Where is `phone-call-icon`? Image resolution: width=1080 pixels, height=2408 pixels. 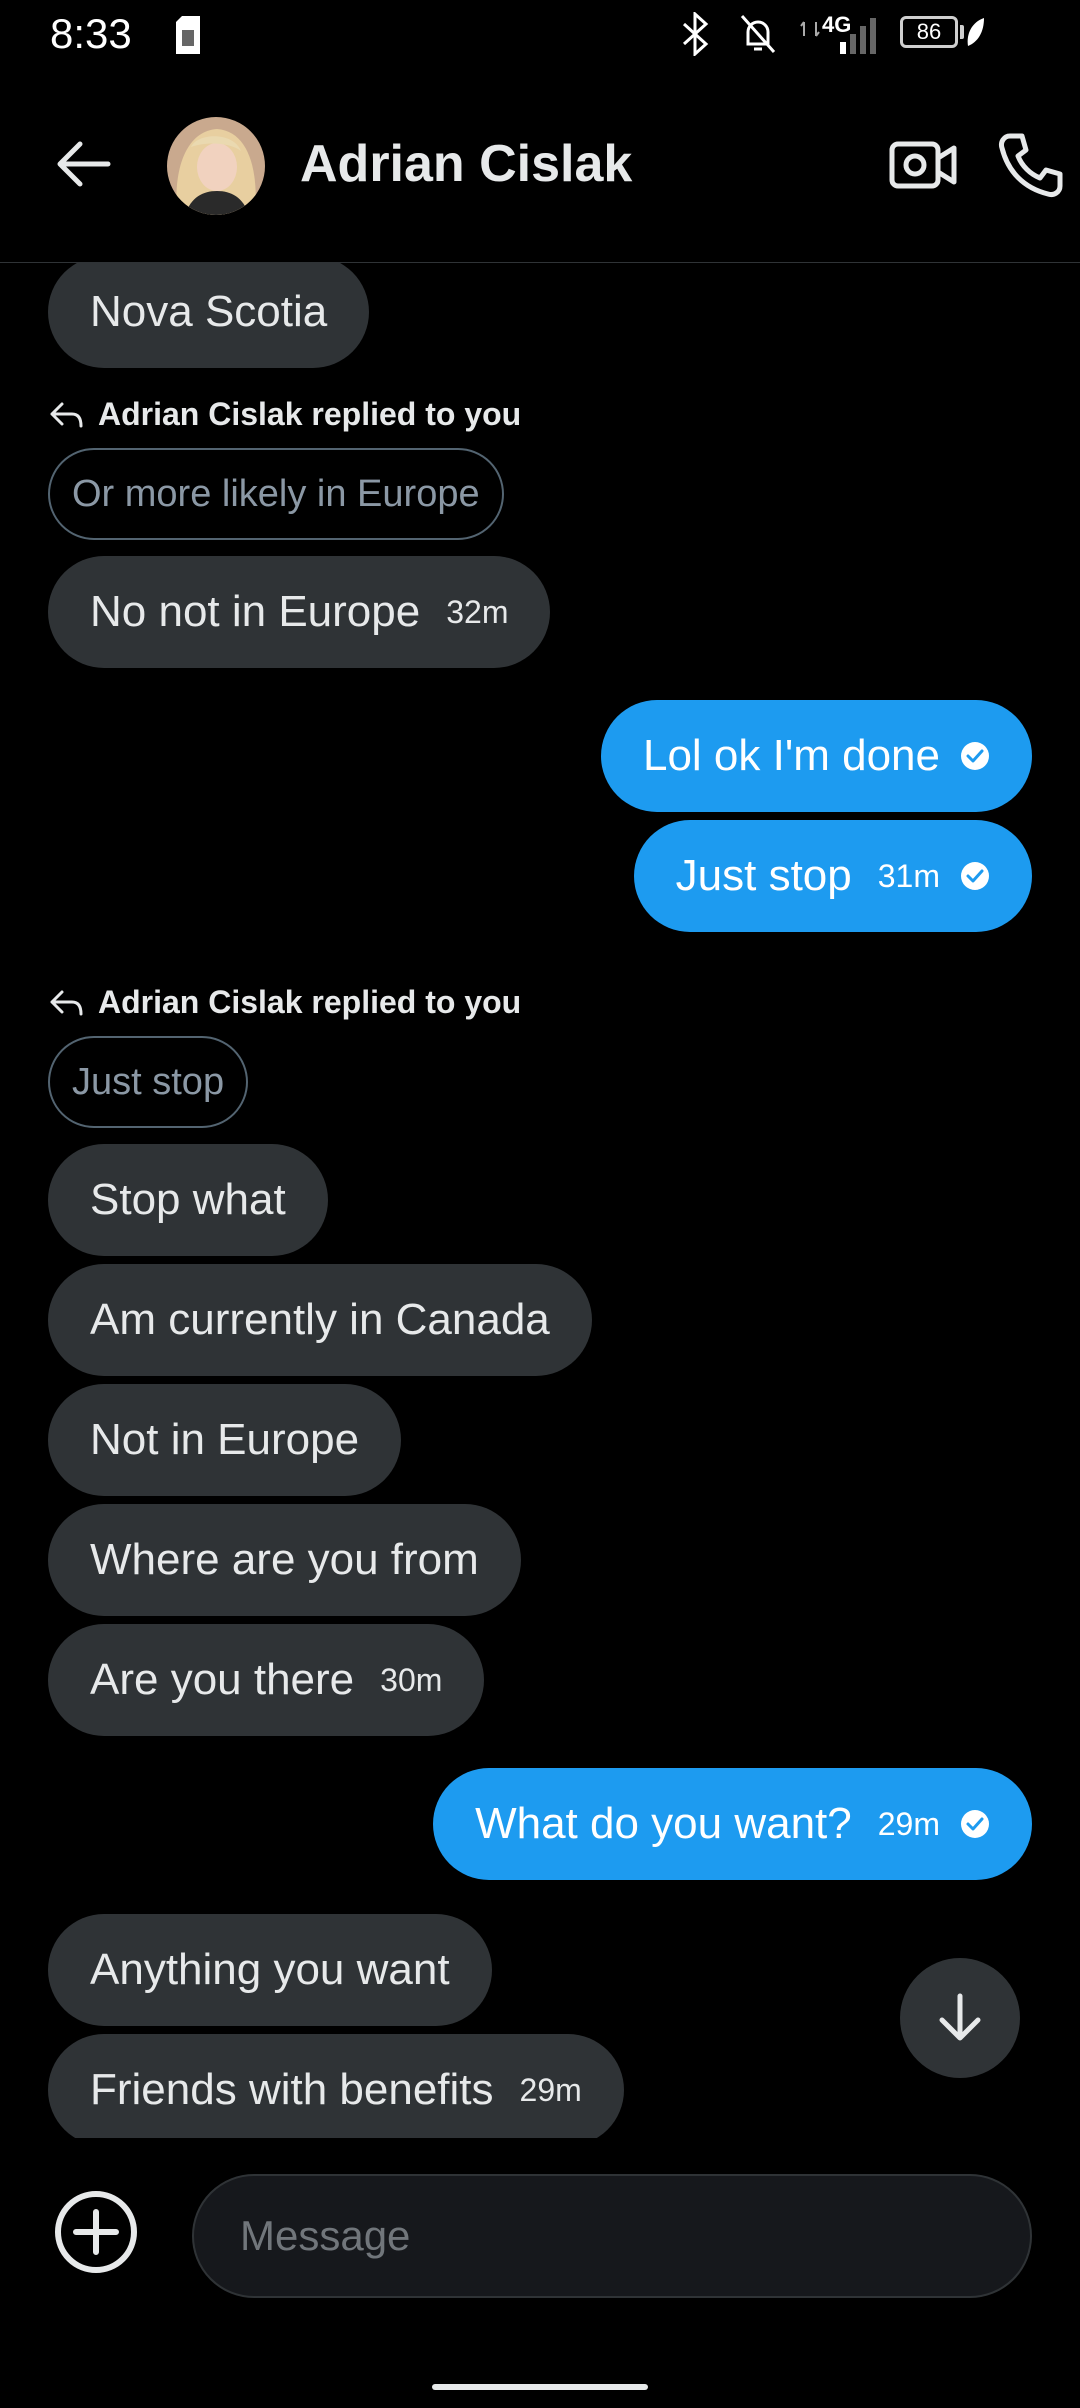
phone-call-icon is located at coordinates (1031, 165).